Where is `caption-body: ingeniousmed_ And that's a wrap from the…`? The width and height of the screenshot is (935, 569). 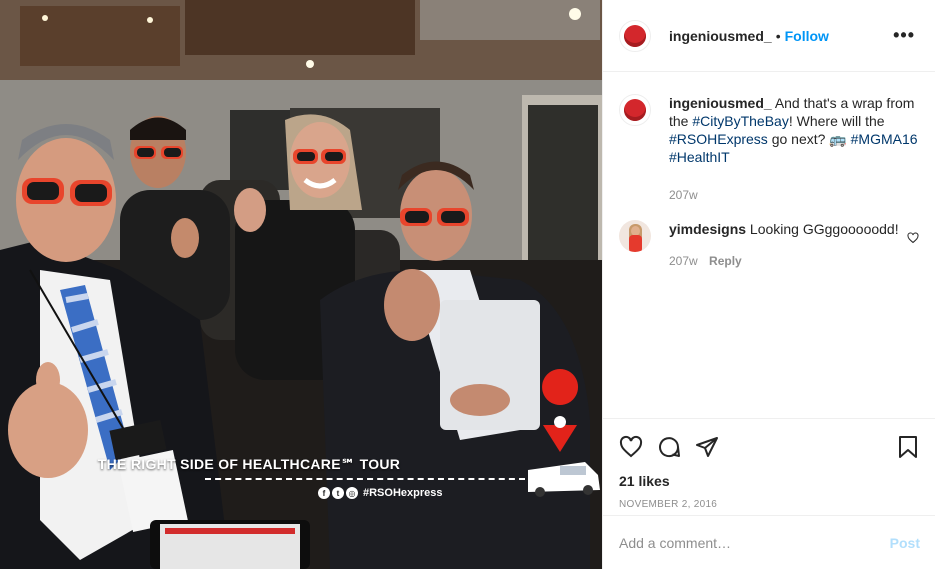
caption-body: ingeniousmed_ And that's a wrap from the… is located at coordinates (794, 149).